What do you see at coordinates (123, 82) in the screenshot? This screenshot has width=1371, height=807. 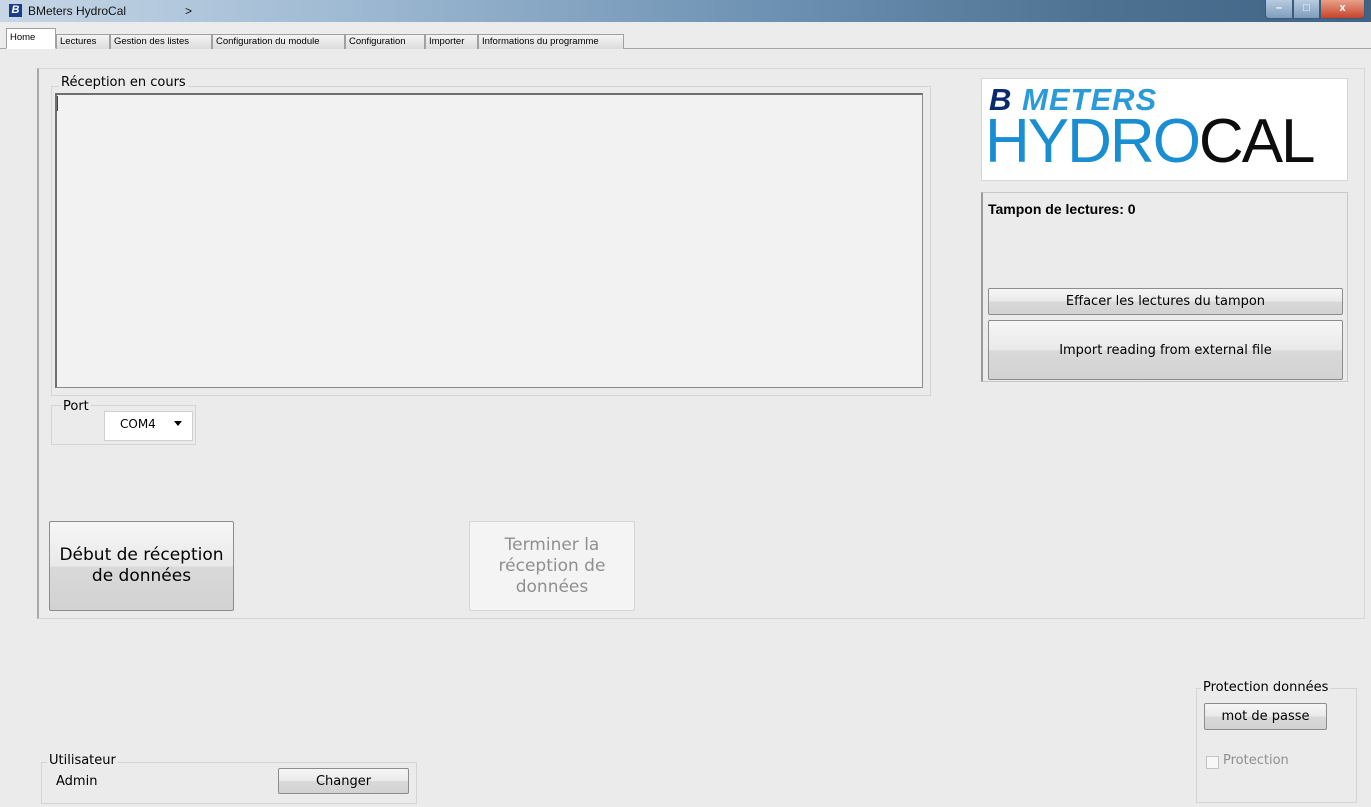 I see `reception-group-label: Réception en cours` at bounding box center [123, 82].